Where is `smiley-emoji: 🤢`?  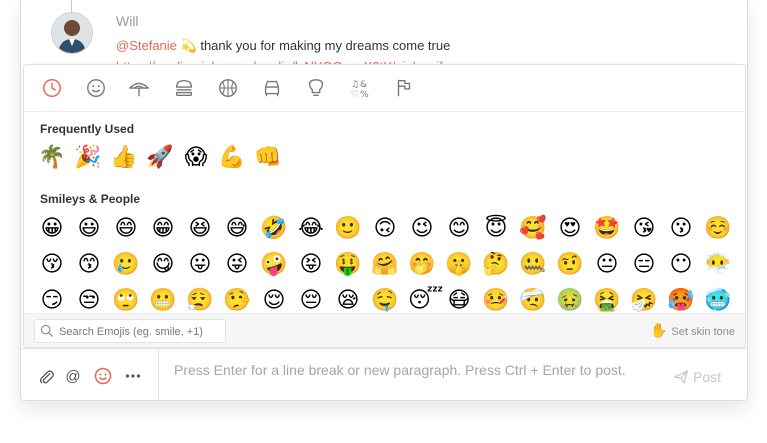 smiley-emoji: 🤢 is located at coordinates (570, 301).